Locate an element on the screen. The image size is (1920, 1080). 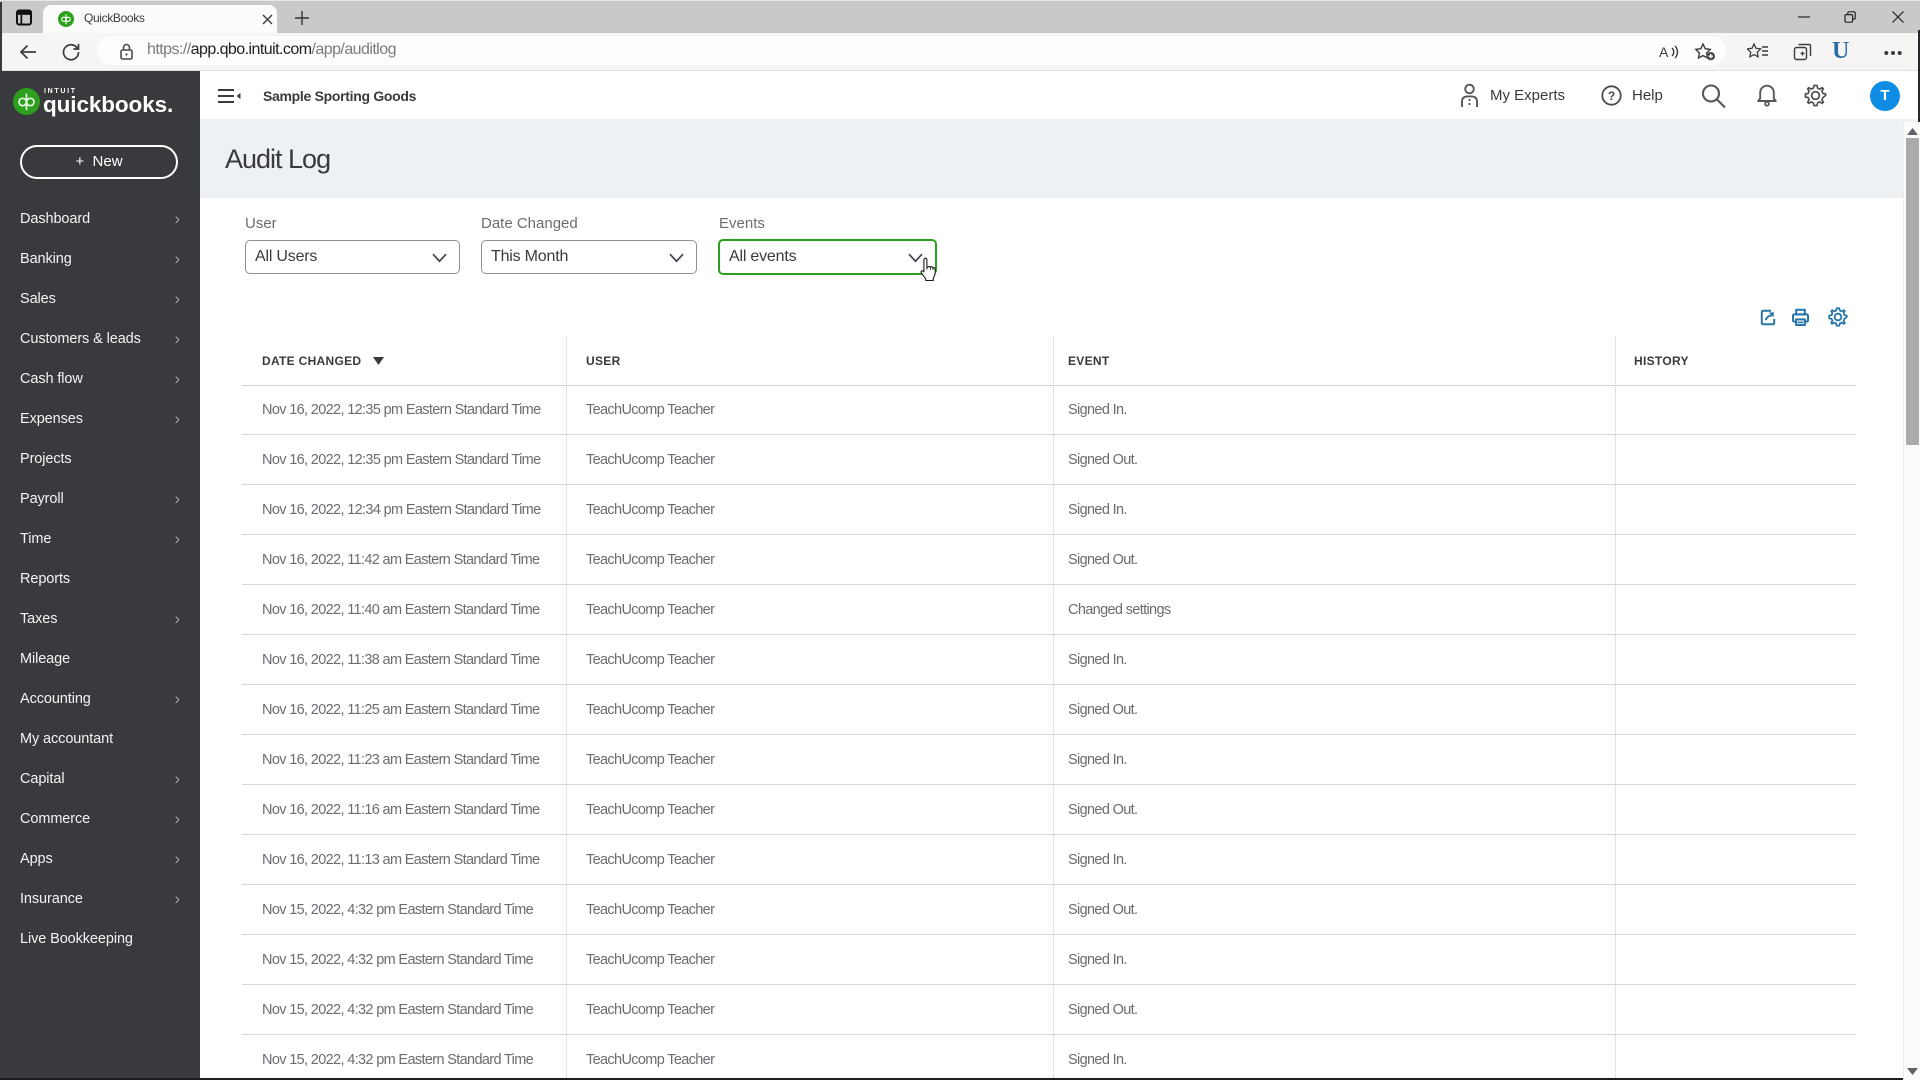
svg-text: A is located at coordinates (1664, 52).